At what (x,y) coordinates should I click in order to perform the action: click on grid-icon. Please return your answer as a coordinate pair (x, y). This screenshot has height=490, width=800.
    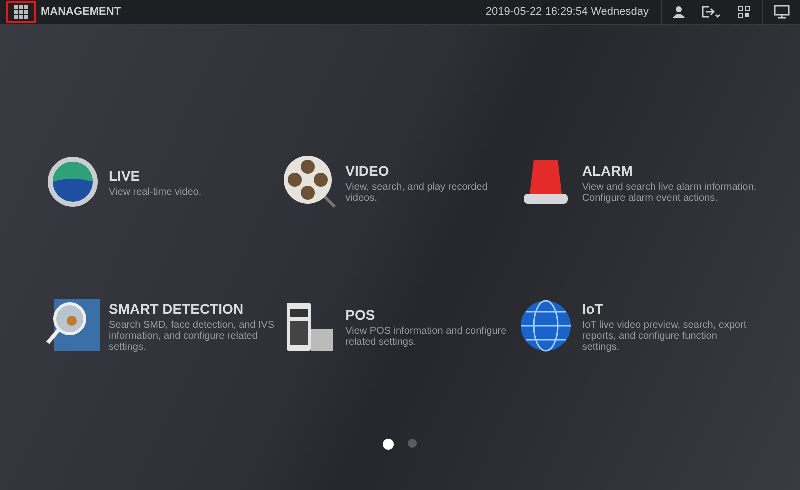
    Looking at the image, I should click on (21, 12).